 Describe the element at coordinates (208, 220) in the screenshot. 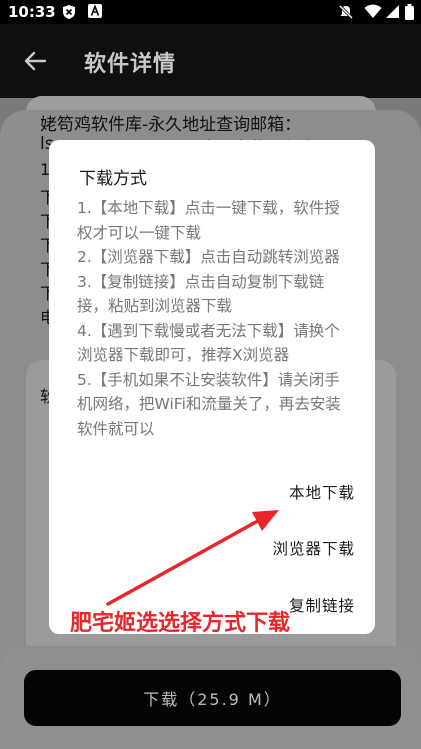

I see `instruction-item: 1.【本地下载】点击一键下载，软件授权才可以一键下载` at that location.